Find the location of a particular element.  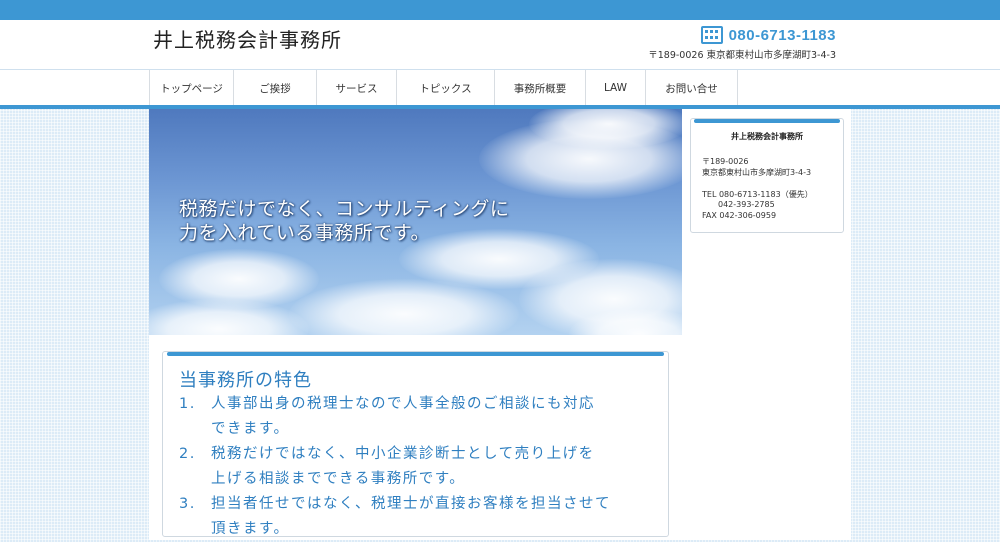

feature-item-cont: 上げる相談までできる事務所です。 is located at coordinates (338, 479).